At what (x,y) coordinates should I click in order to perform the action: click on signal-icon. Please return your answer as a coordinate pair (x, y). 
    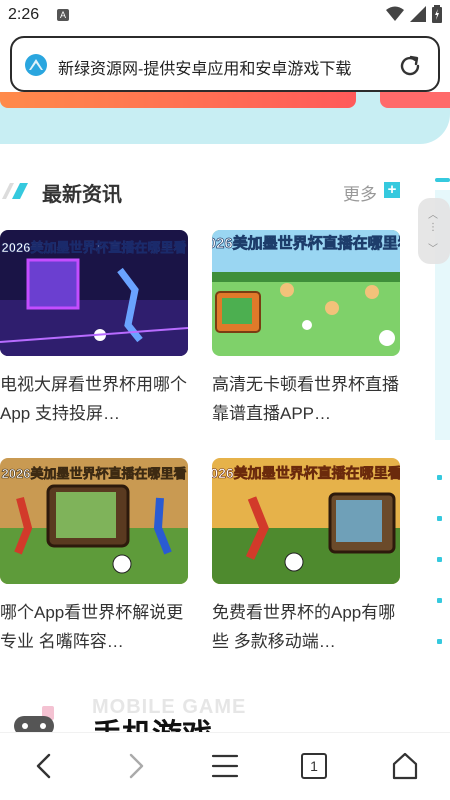
    Looking at the image, I should click on (418, 14).